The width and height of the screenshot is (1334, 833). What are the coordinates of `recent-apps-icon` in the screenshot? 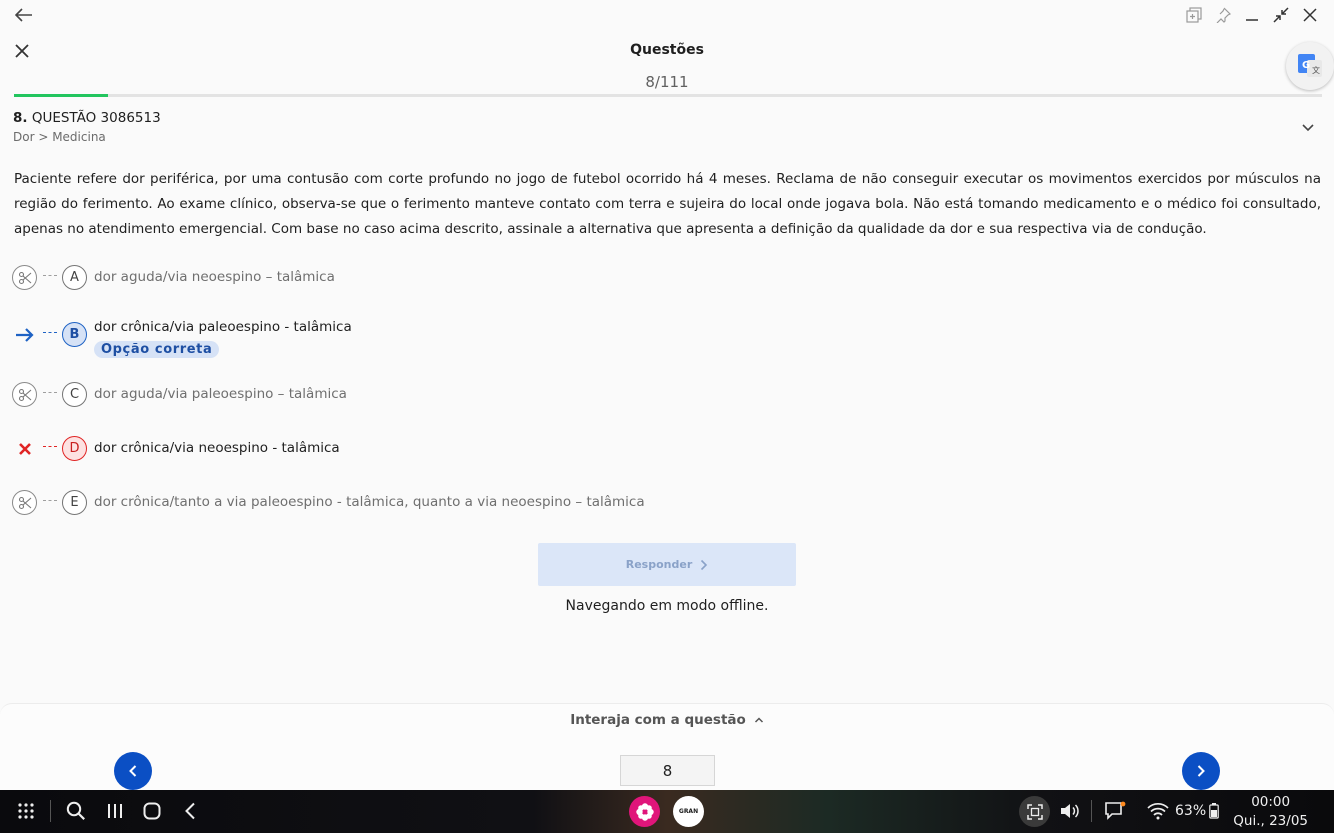 It's located at (115, 811).